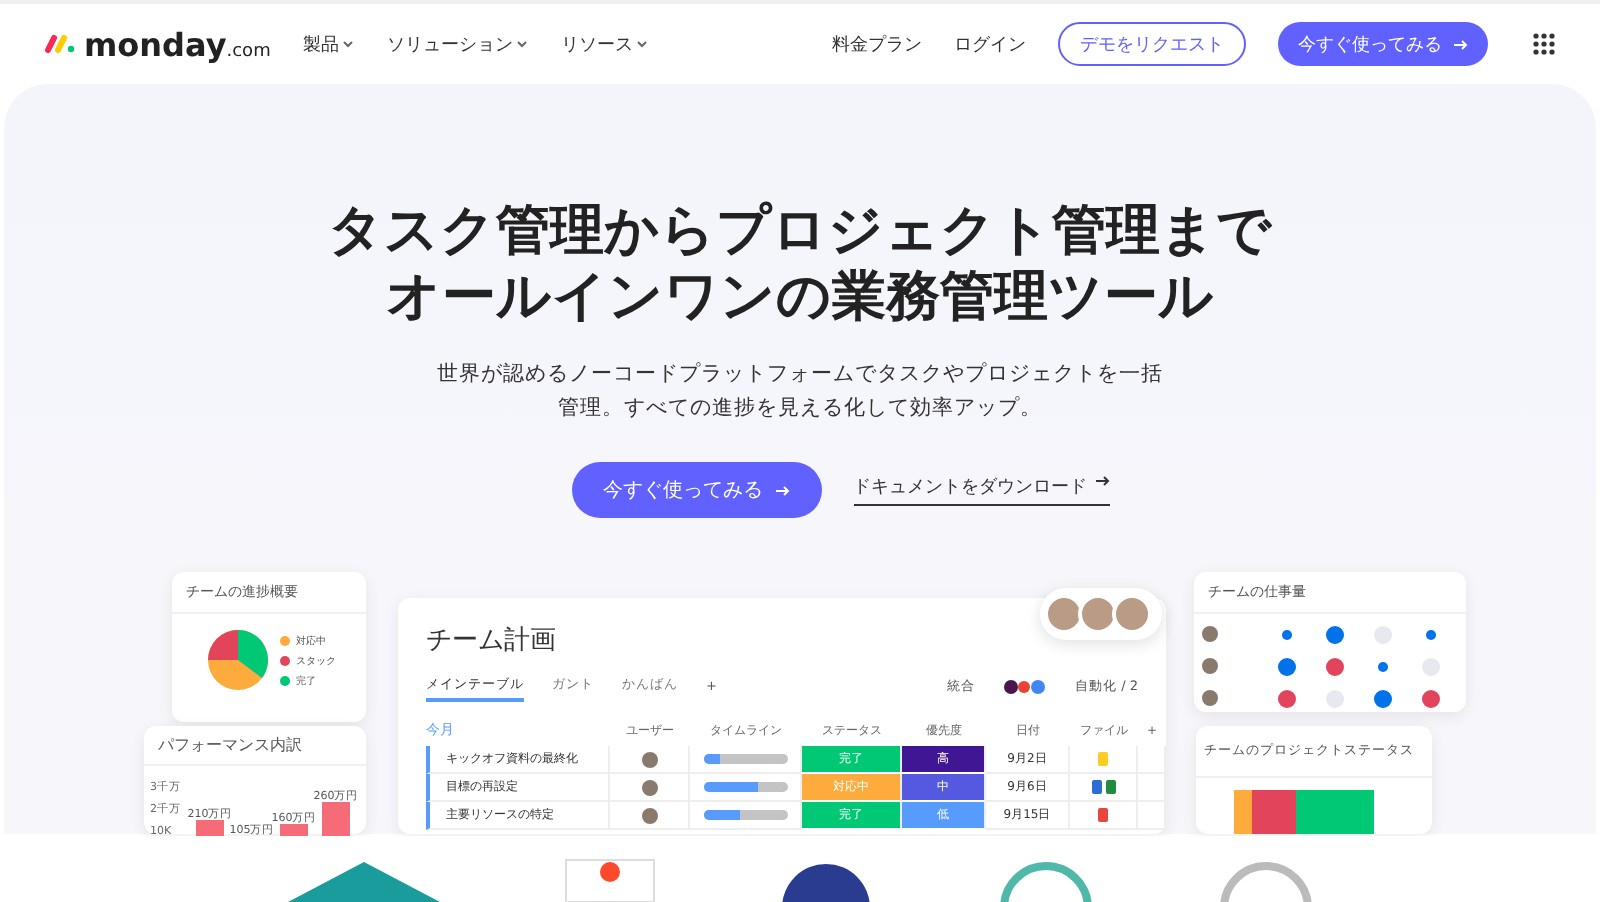  I want to click on hero-title: タスク管理からプロジェクト管理まで オールインワンの業務管理ツール, so click(800, 264).